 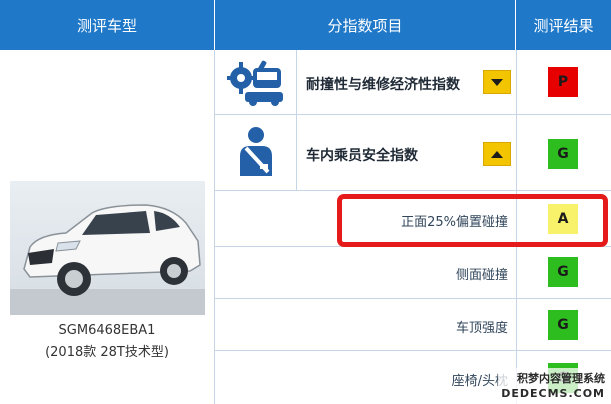 What do you see at coordinates (256, 152) in the screenshot?
I see `seatbelt-passenger-icon` at bounding box center [256, 152].